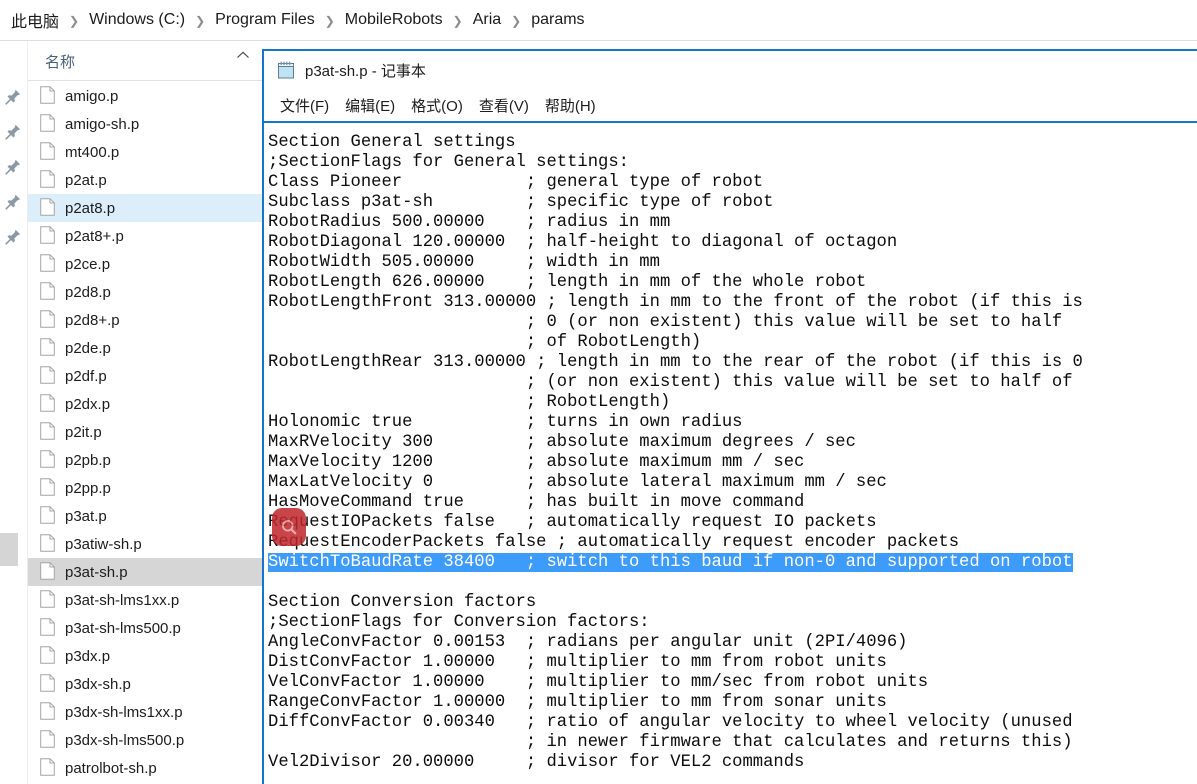 This screenshot has width=1197, height=784. I want to click on file-list-item: p2de.p, so click(145, 348).